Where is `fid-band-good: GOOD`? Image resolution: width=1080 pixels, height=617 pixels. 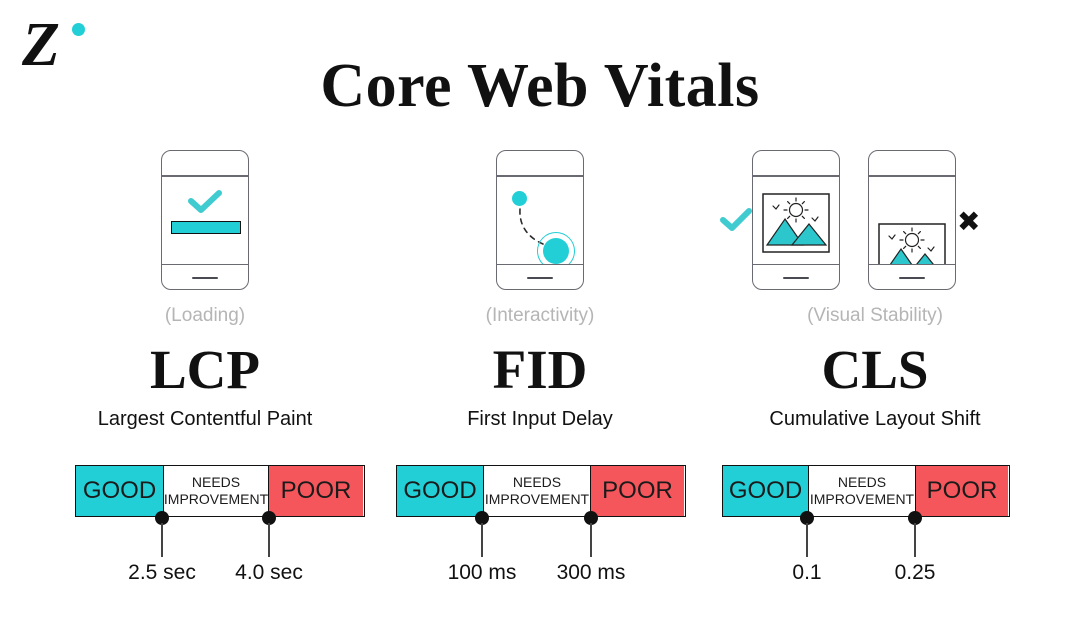 fid-band-good: GOOD is located at coordinates (440, 491).